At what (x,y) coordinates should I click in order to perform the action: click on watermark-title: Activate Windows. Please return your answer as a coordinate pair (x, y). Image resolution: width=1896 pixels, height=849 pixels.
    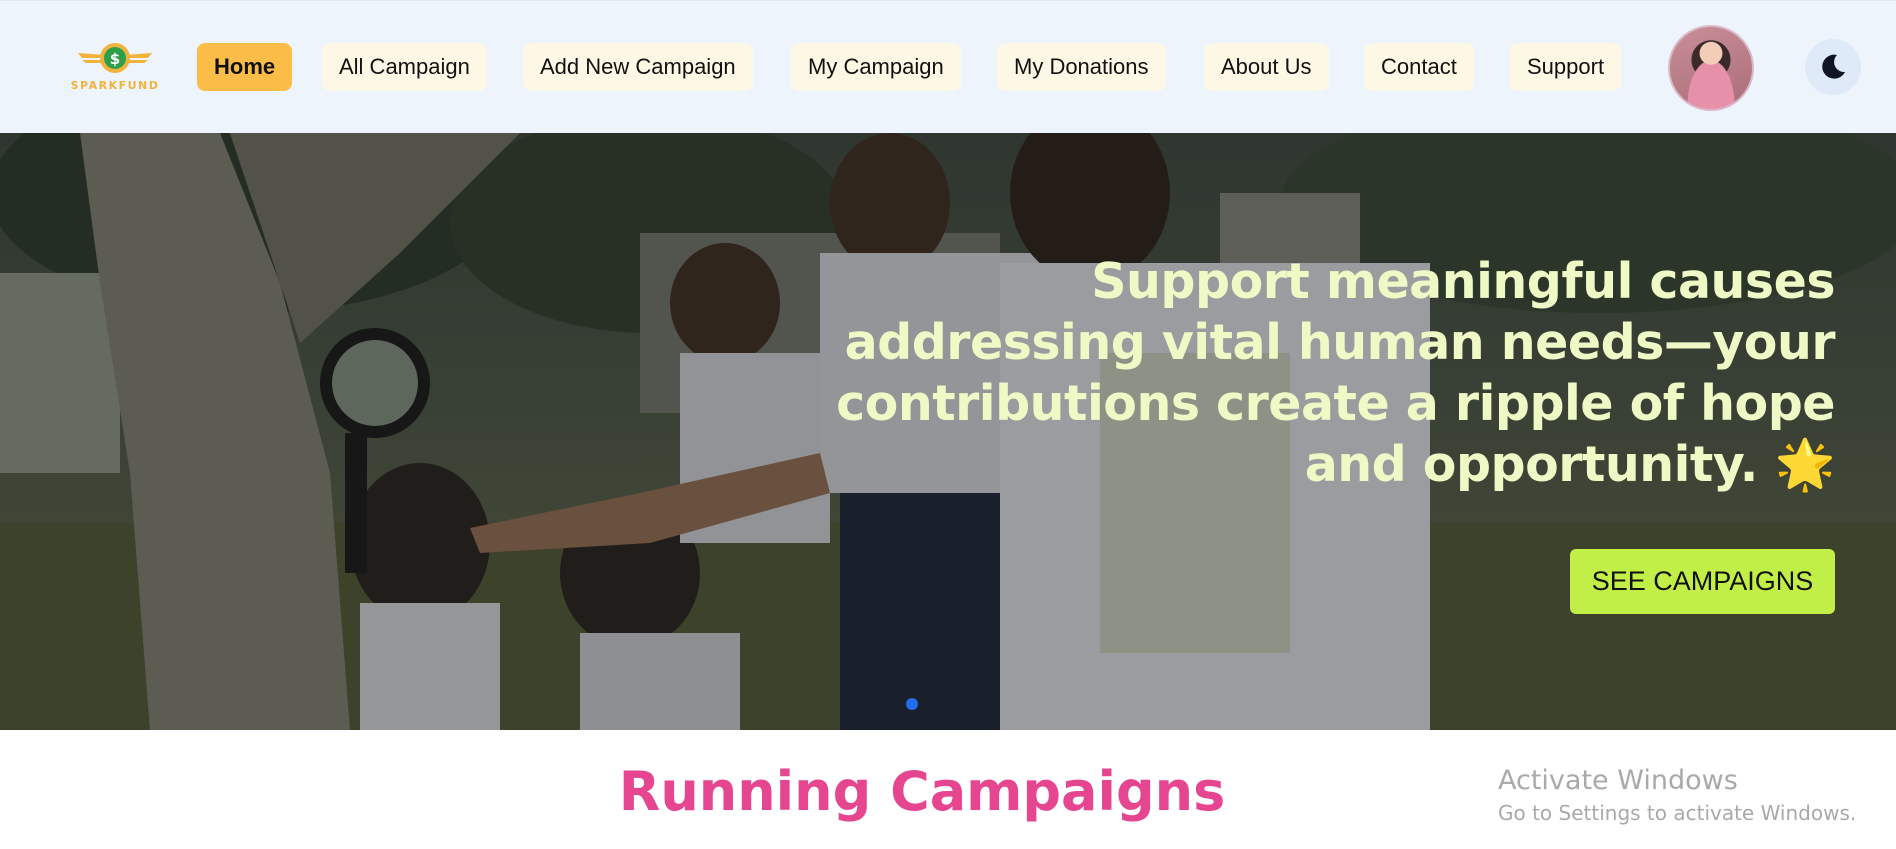
    Looking at the image, I should click on (1618, 780).